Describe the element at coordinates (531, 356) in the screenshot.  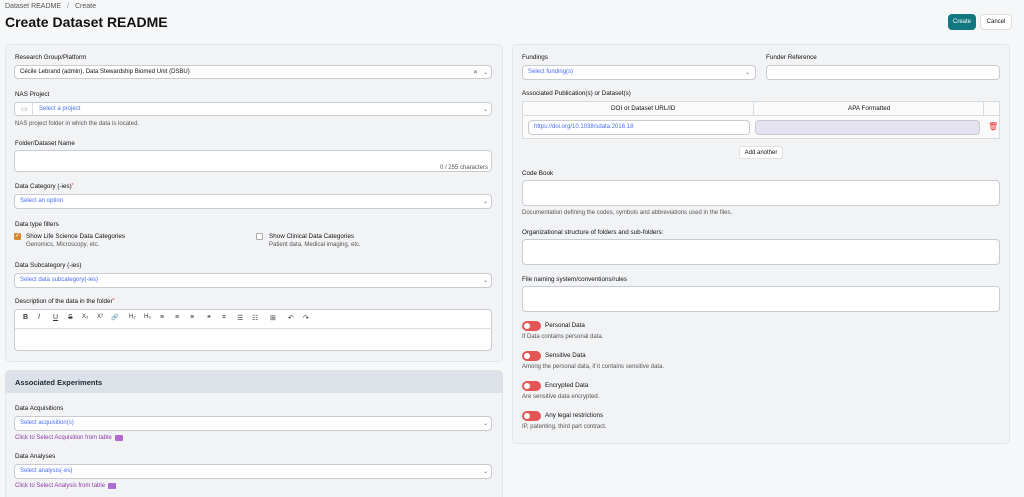
I see `sensitive-data-toggle` at that location.